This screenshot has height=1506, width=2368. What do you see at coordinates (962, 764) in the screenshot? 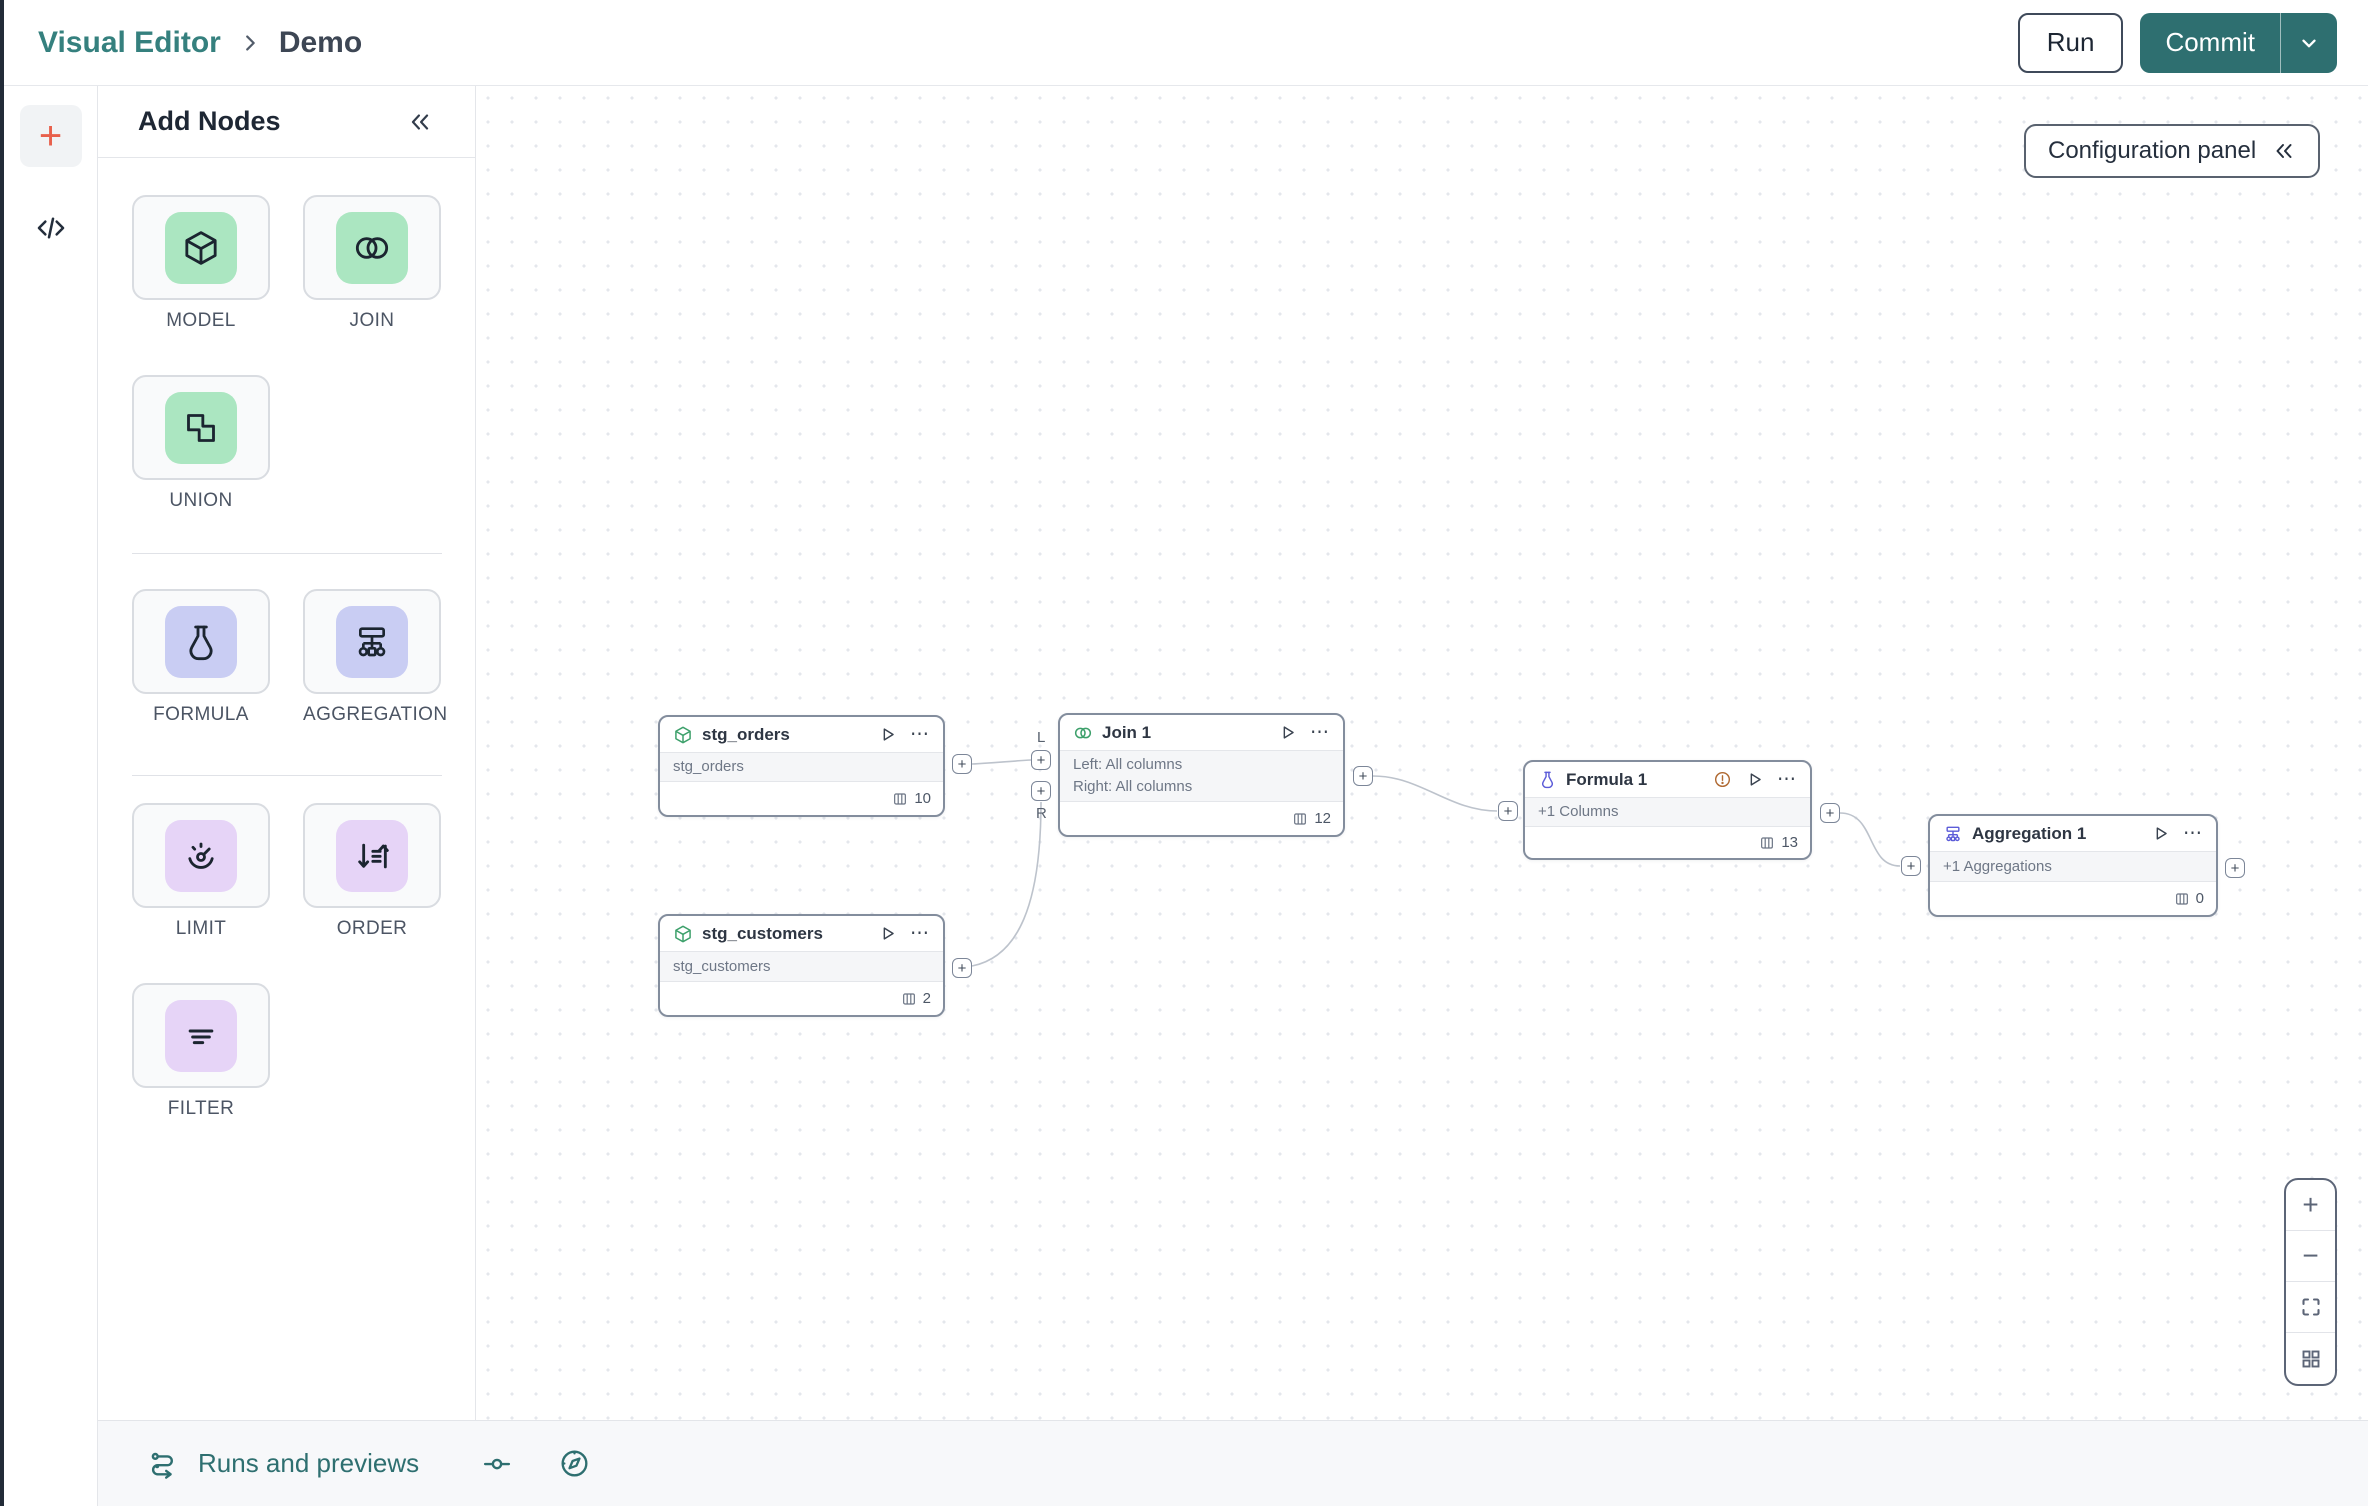
I see `port-stg-orders-output: +` at bounding box center [962, 764].